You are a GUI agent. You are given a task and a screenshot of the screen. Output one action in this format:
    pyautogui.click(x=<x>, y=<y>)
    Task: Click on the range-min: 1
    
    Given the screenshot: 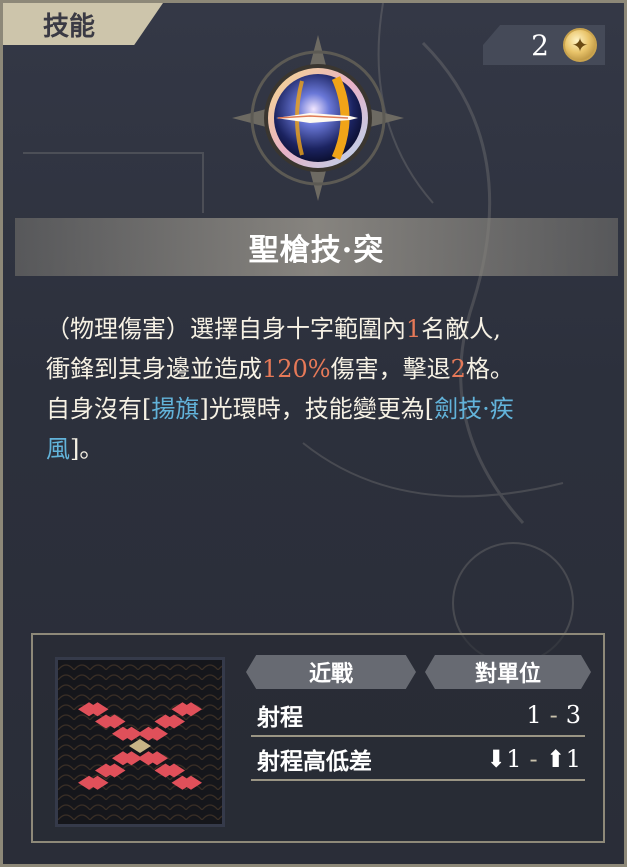 What is the action you would take?
    pyautogui.click(x=534, y=715)
    